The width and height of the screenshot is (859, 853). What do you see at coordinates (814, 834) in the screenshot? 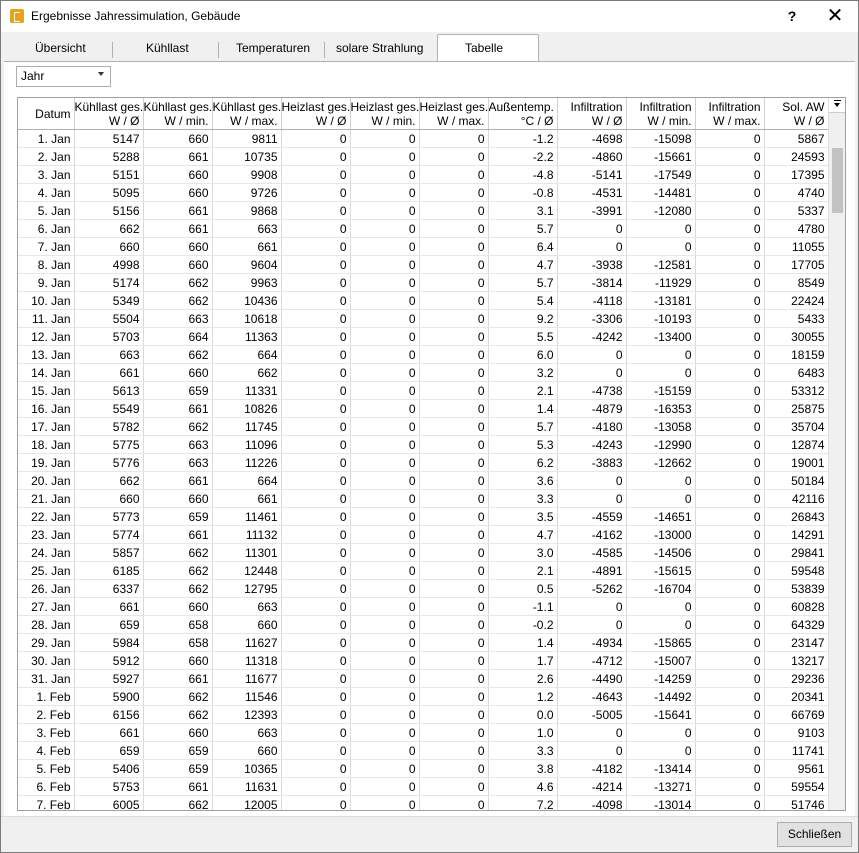
I see `close-button: Schließen` at bounding box center [814, 834].